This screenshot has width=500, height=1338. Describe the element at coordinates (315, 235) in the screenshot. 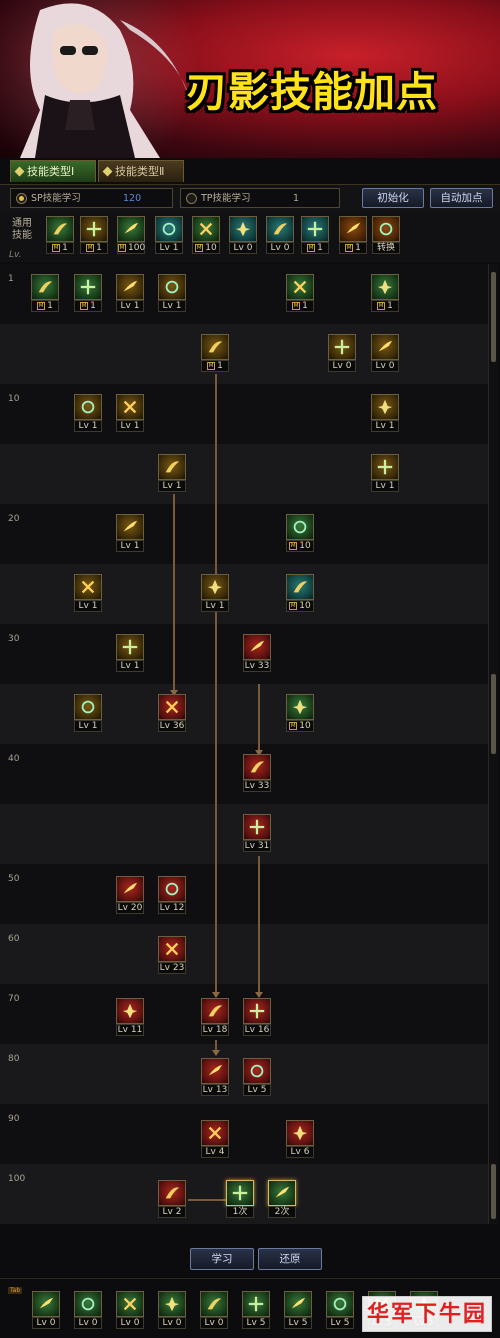

I see `common-skill-7: M1` at that location.